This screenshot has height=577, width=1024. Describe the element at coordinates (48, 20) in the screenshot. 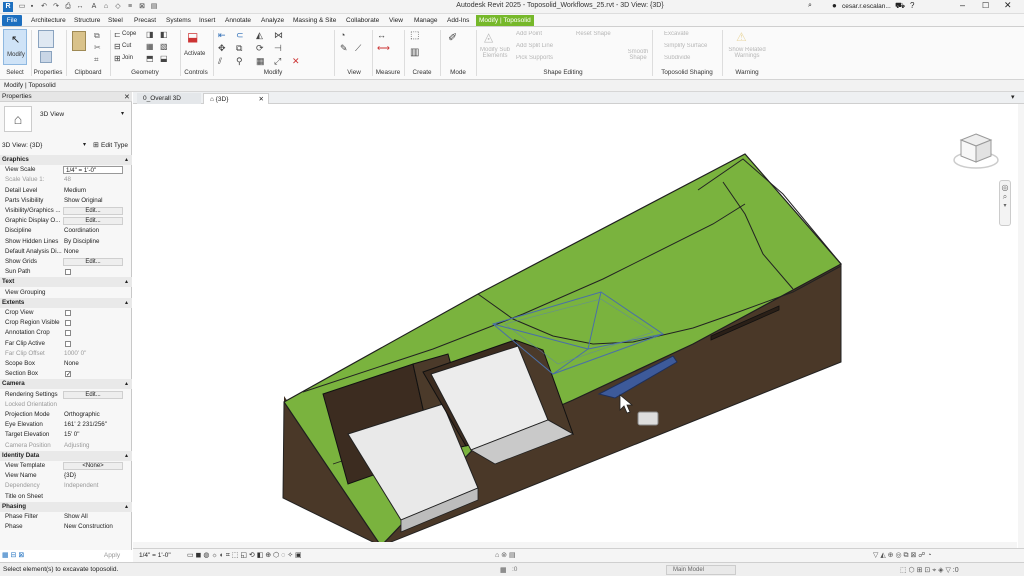

I see `tab-architecture: Architecture` at that location.